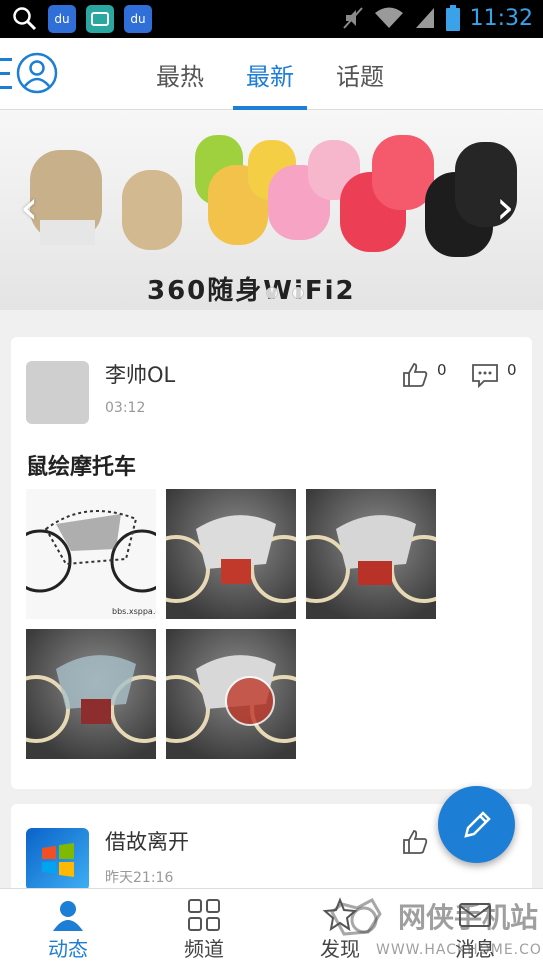  I want to click on feed-tabs: 最热 最新 话题, so click(270, 74).